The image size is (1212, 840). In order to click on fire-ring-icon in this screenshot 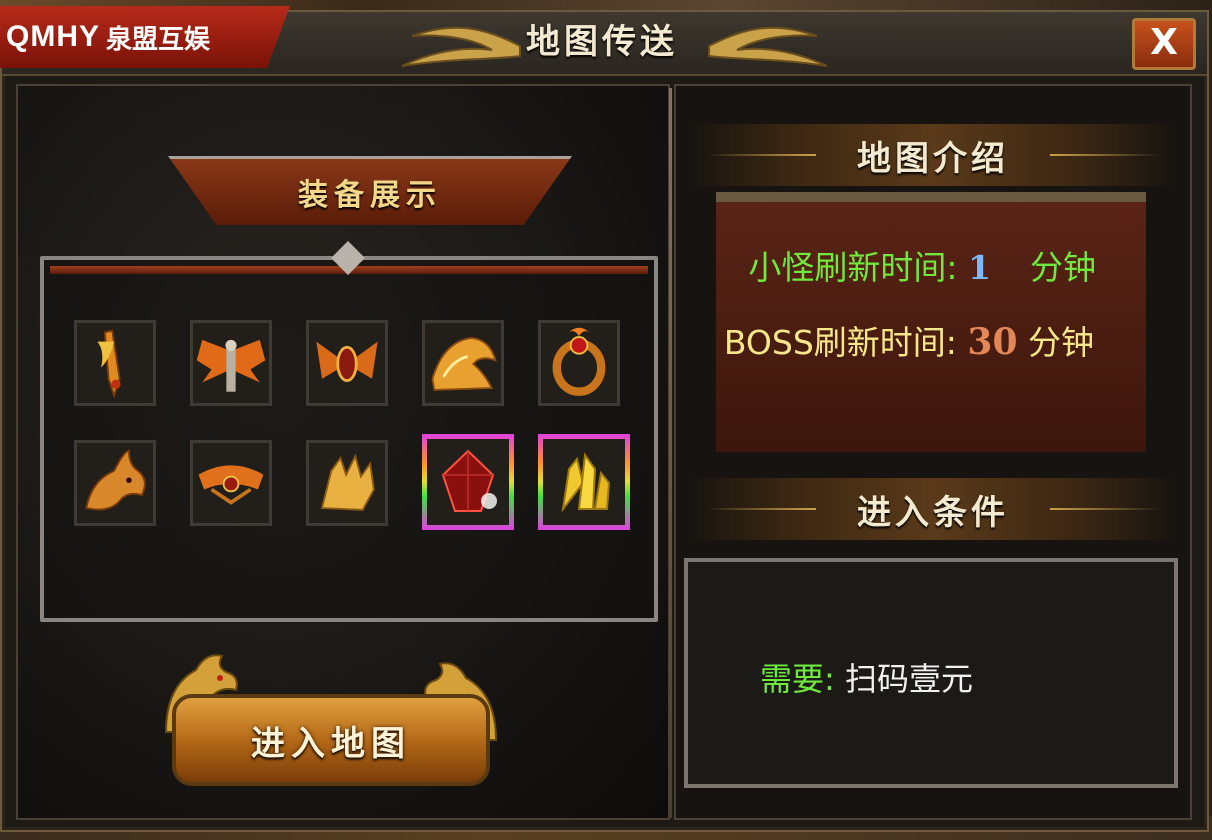, I will do `click(579, 361)`.